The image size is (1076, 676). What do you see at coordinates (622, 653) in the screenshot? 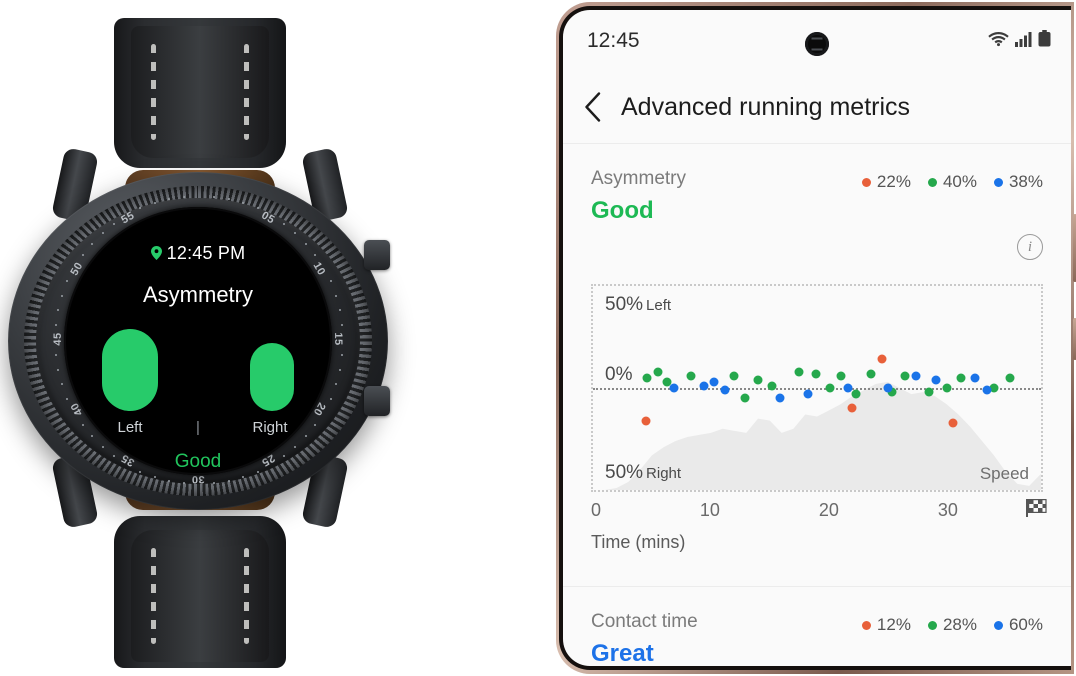
I see `contact-time-value: Great` at bounding box center [622, 653].